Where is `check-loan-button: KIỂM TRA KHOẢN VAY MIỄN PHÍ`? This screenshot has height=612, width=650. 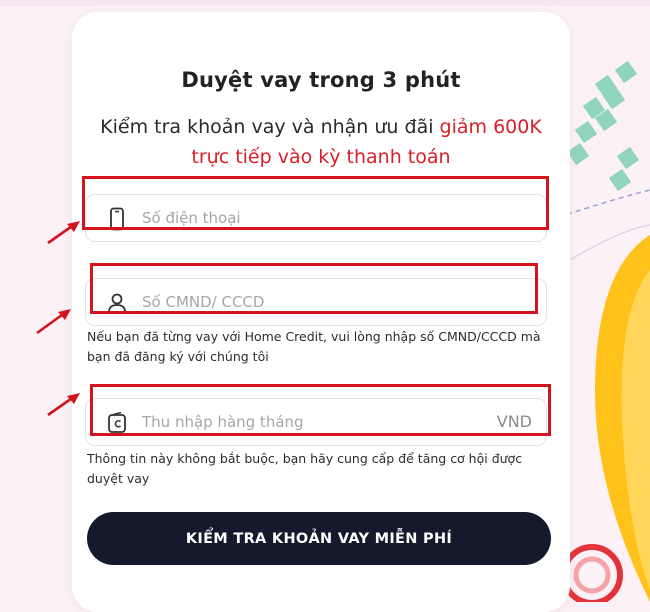 check-loan-button: KIỂM TRA KHOẢN VAY MIỄN PHÍ is located at coordinates (319, 538).